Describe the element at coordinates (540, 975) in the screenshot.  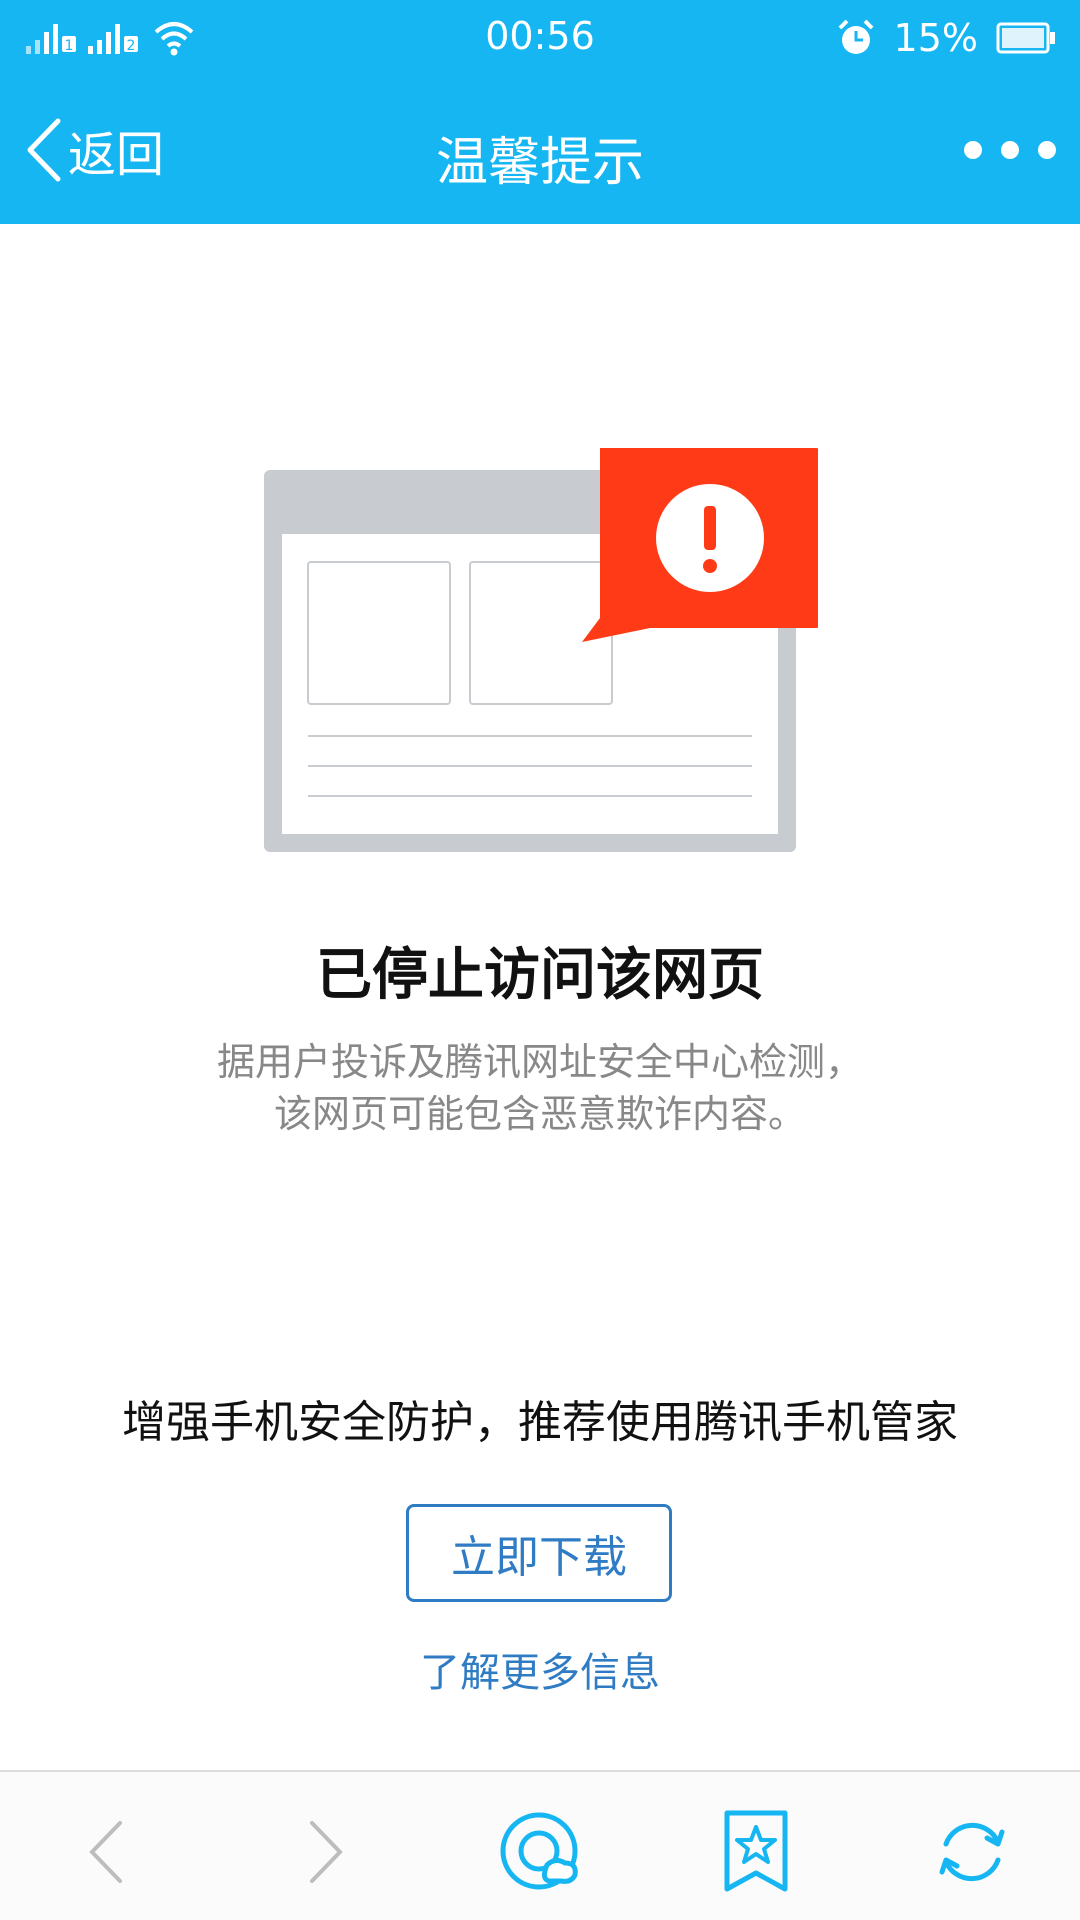
I see `blocked-title: 已停止访问该网页` at that location.